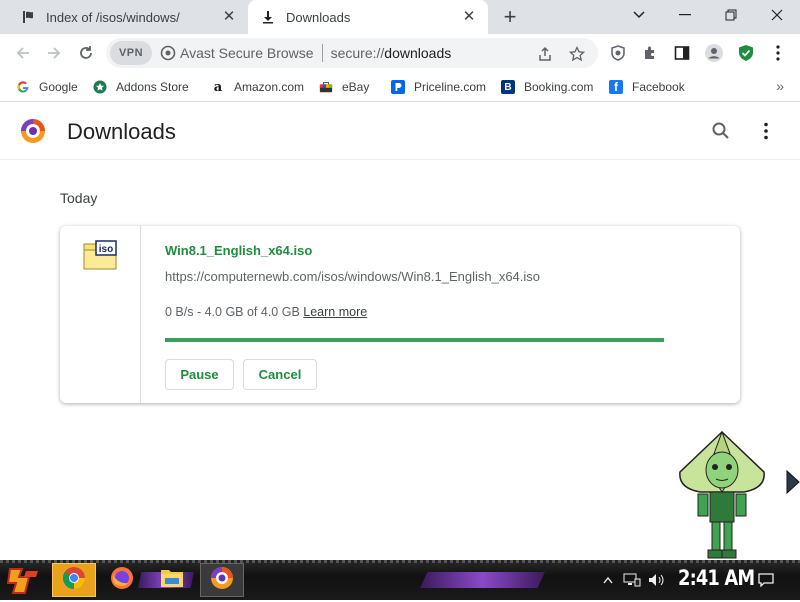 Image resolution: width=800 pixels, height=602 pixels. I want to click on notifications-icon, so click(766, 580).